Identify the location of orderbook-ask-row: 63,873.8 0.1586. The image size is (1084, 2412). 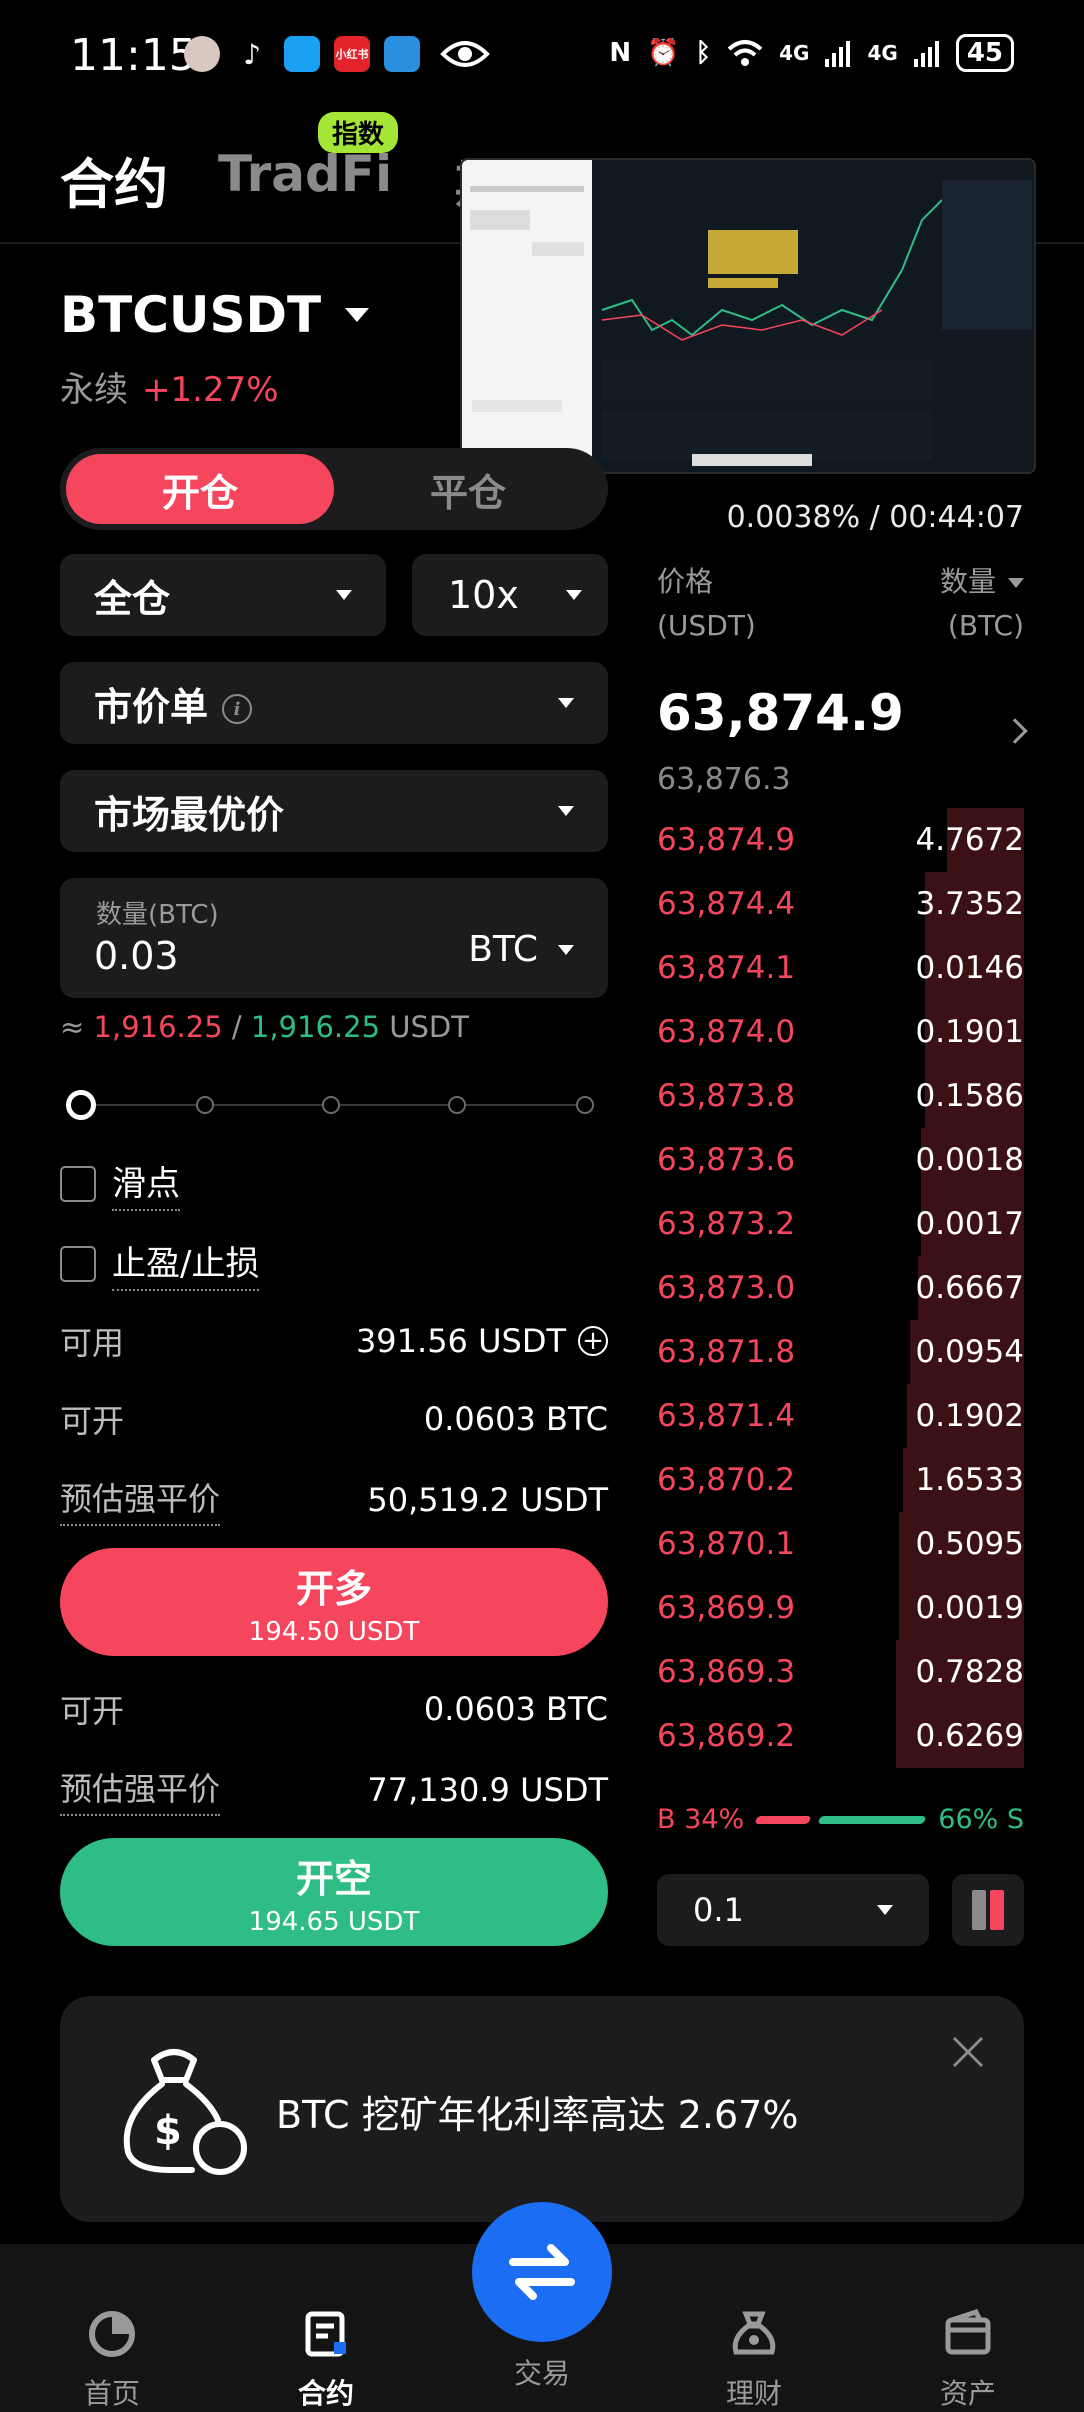
(840, 1096).